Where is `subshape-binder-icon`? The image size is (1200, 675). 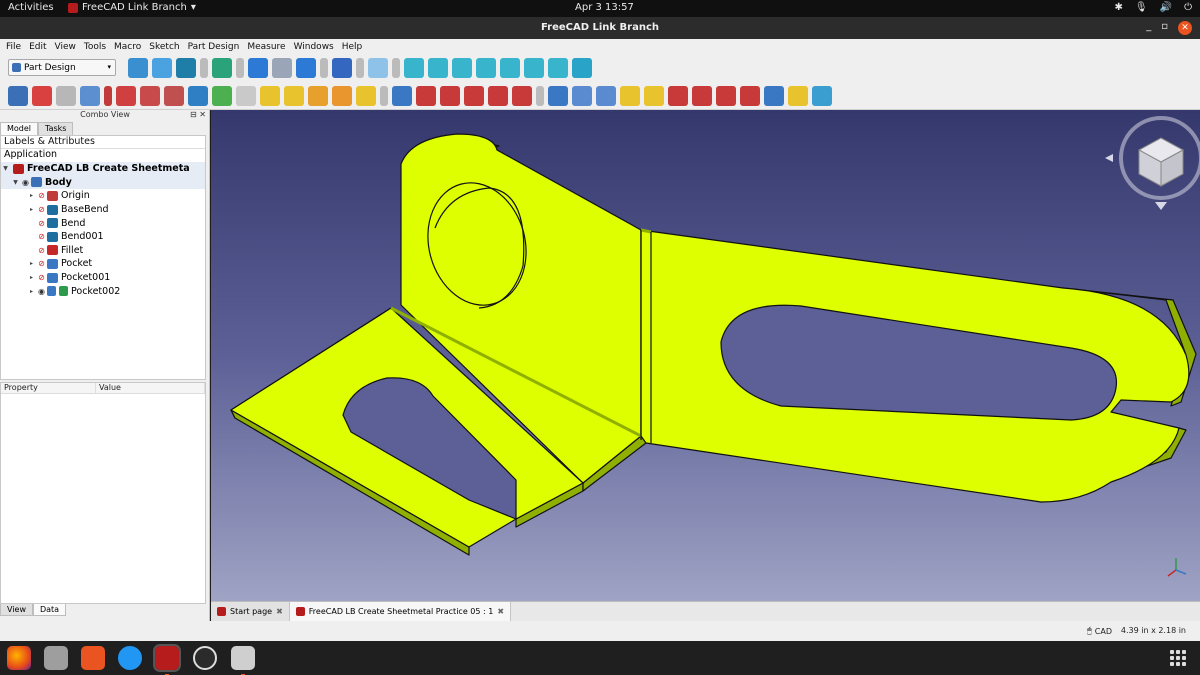 subshape-binder-icon is located at coordinates (222, 96).